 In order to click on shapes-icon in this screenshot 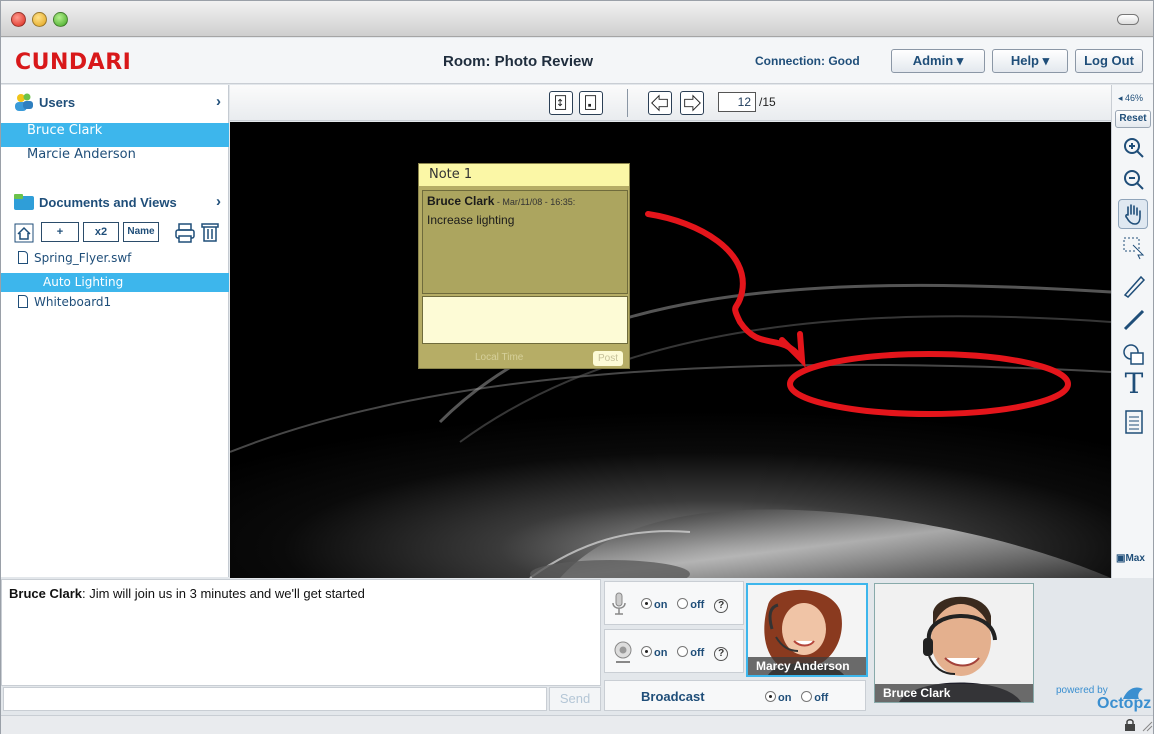, I will do `click(1134, 354)`.